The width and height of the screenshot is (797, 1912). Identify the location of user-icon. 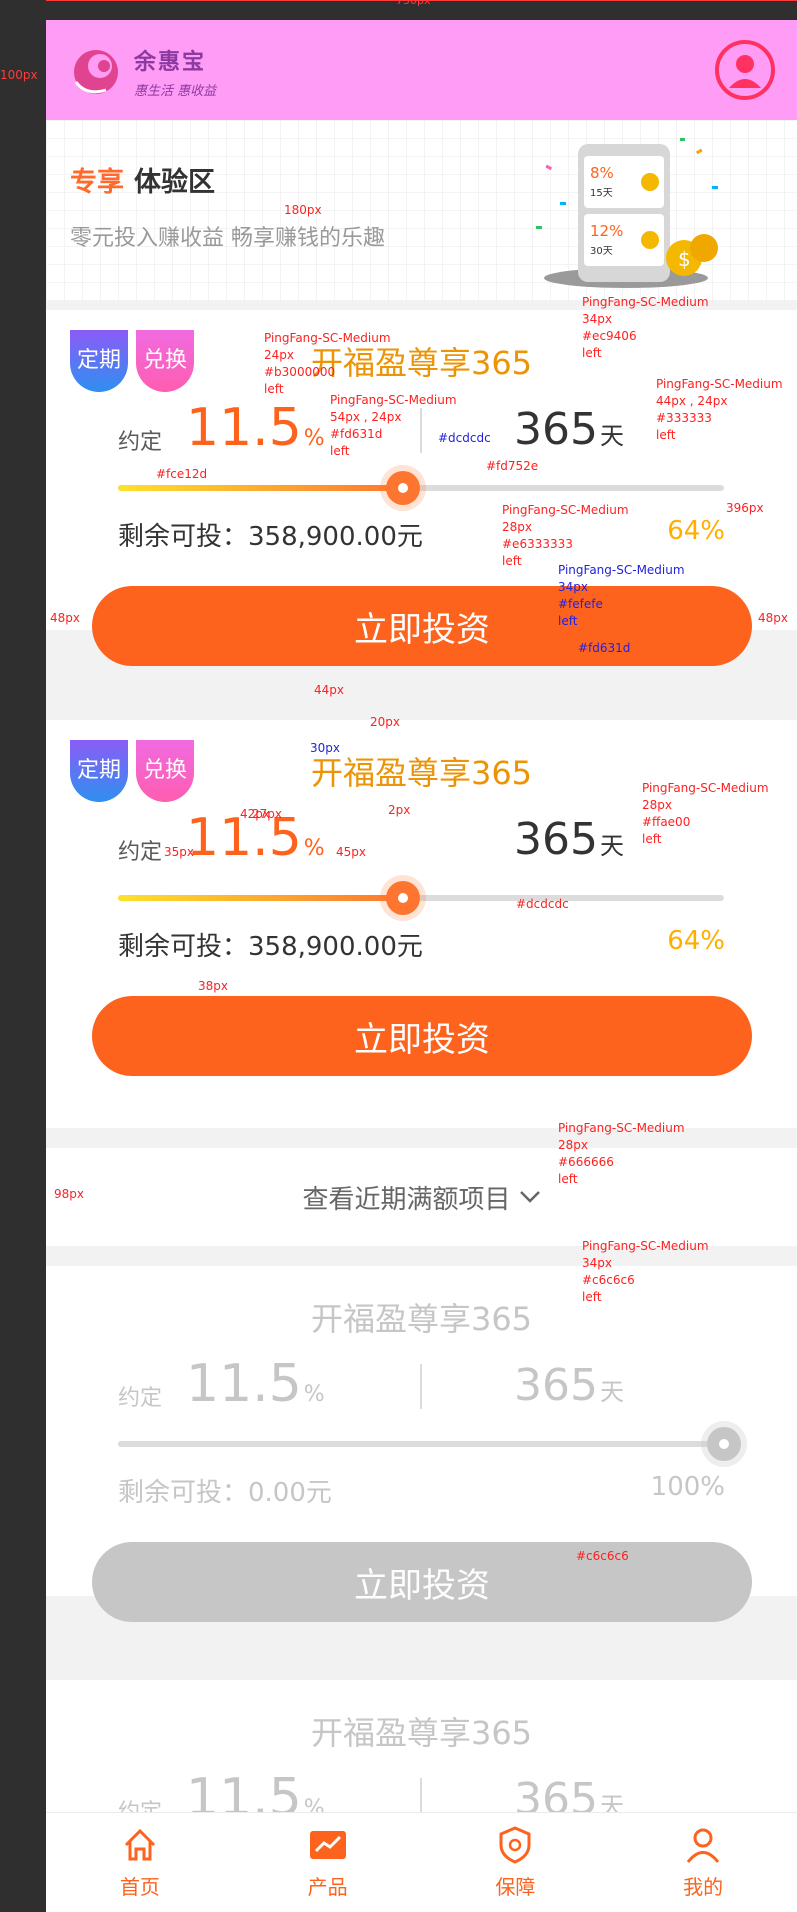
(745, 71).